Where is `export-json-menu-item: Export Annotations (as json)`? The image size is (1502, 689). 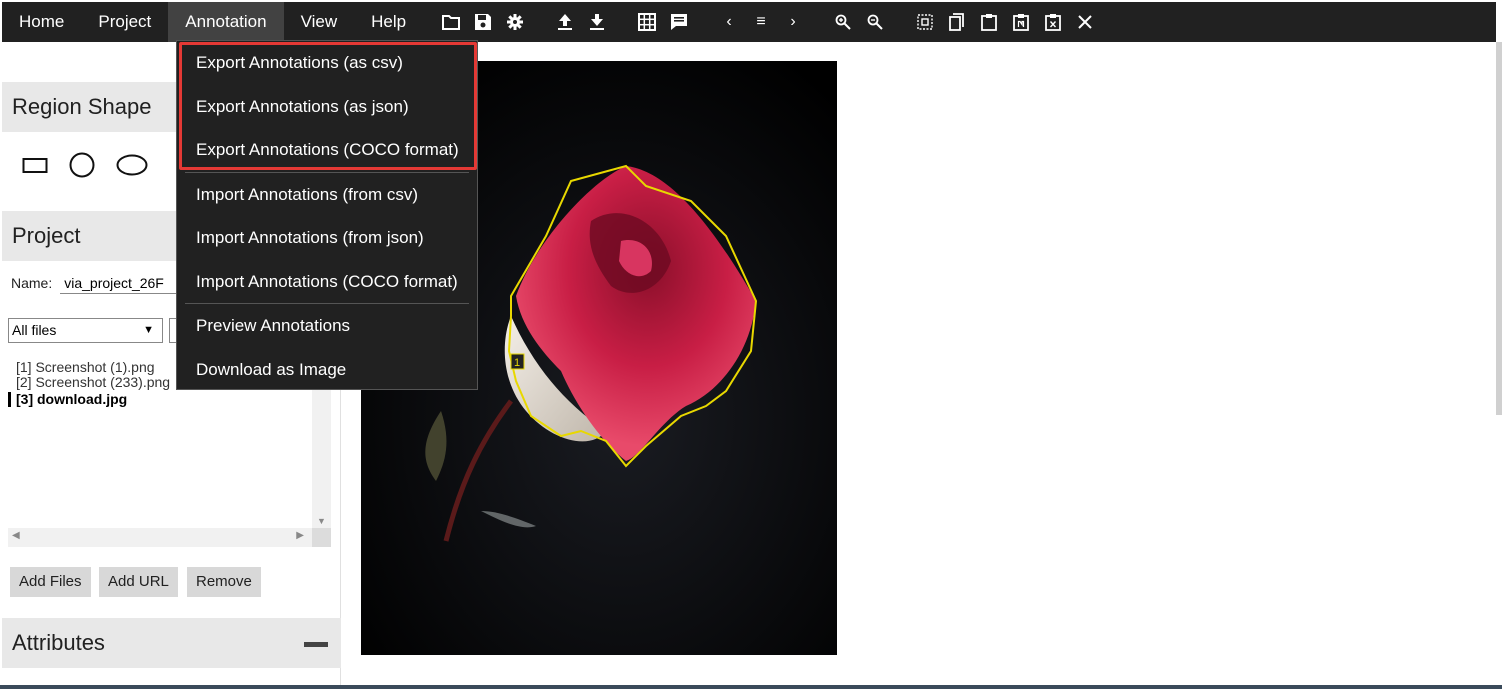
export-json-menu-item: Export Annotations (as json) is located at coordinates (327, 107).